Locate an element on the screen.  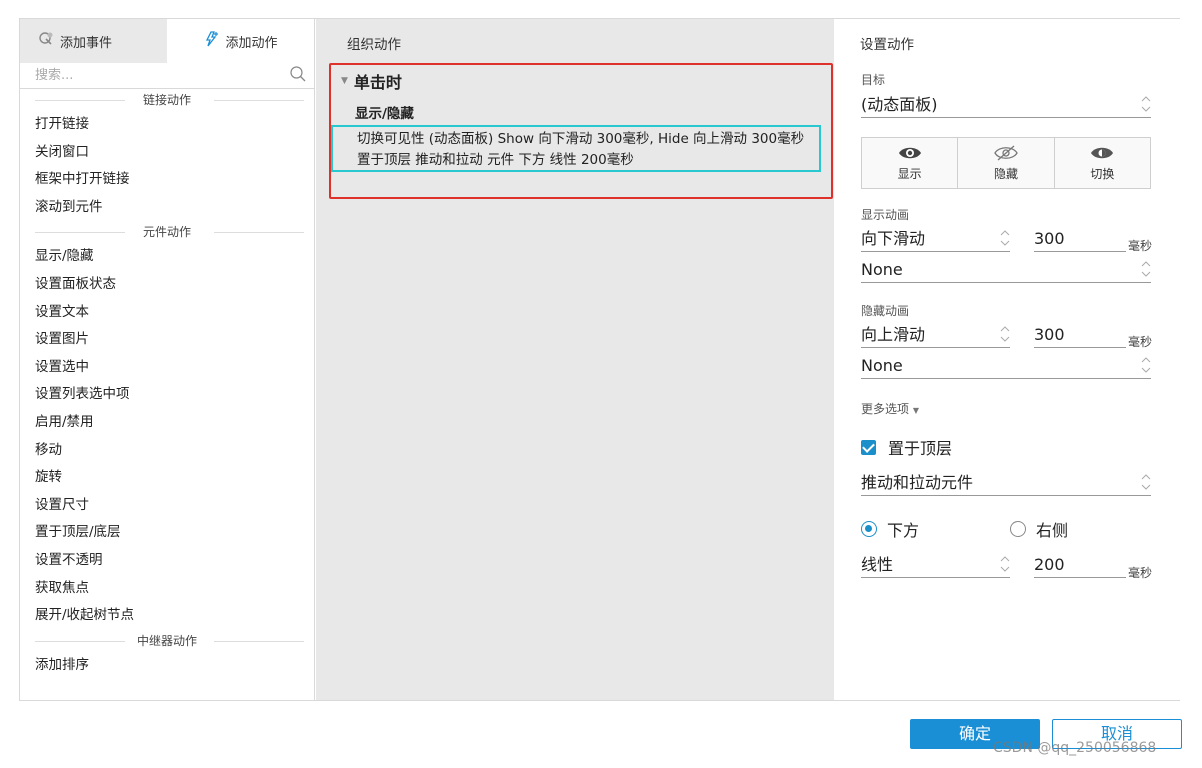
radio-right: 右侧 is located at coordinates (1039, 529).